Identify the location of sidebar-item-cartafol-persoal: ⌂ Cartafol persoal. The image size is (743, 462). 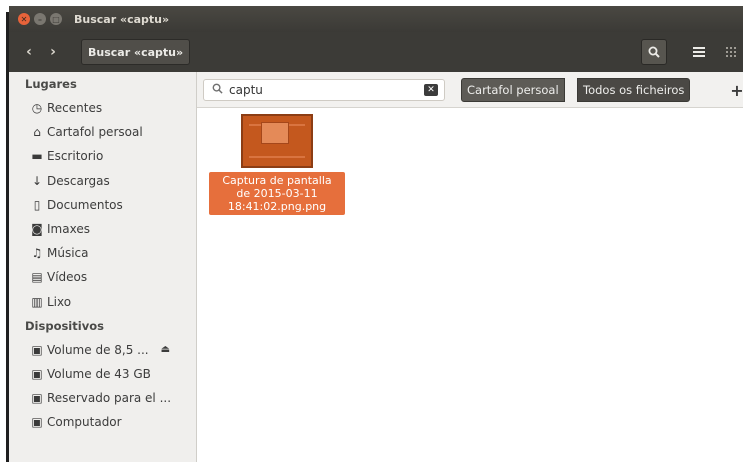
(102, 132).